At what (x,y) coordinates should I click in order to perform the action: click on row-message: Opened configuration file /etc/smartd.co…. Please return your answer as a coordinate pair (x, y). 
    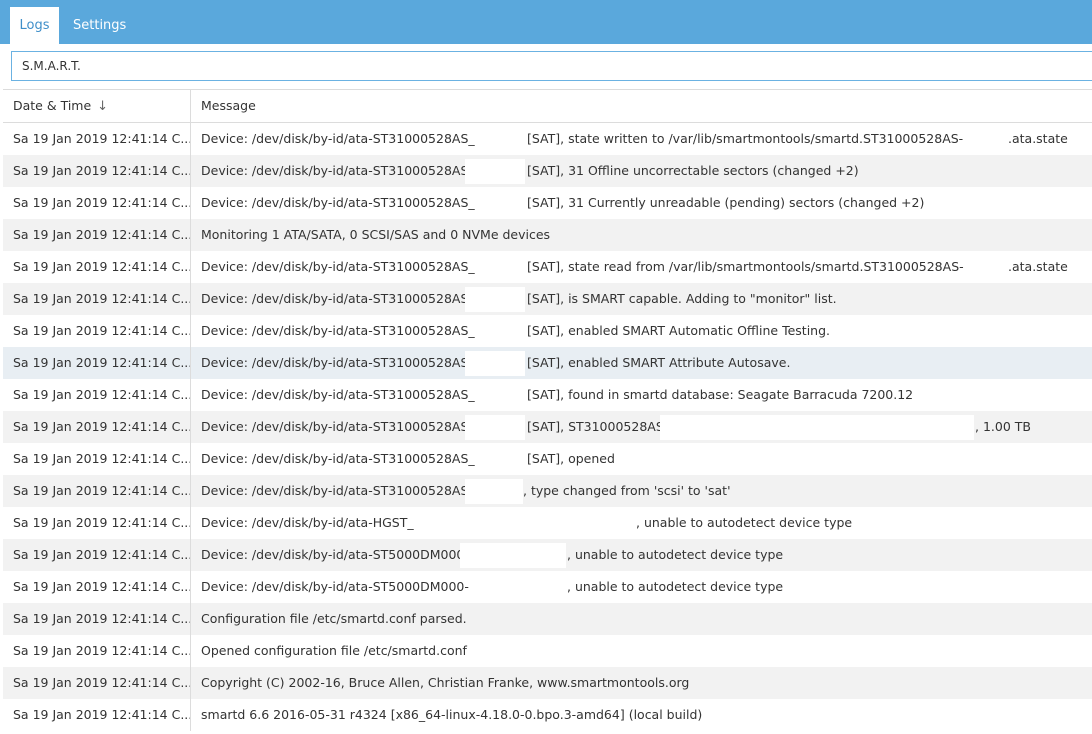
    Looking at the image, I should click on (334, 650).